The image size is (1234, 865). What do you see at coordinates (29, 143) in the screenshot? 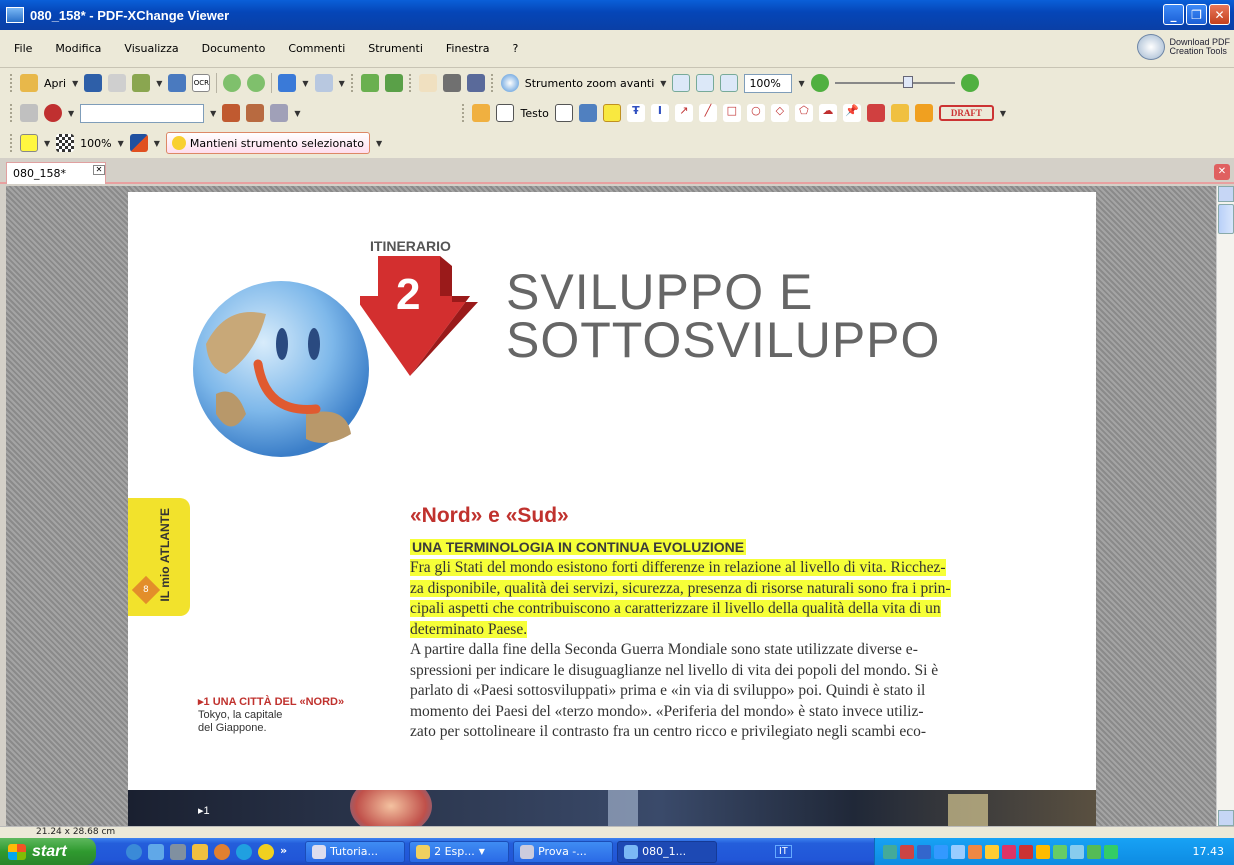
I see `fill-color-icon` at bounding box center [29, 143].